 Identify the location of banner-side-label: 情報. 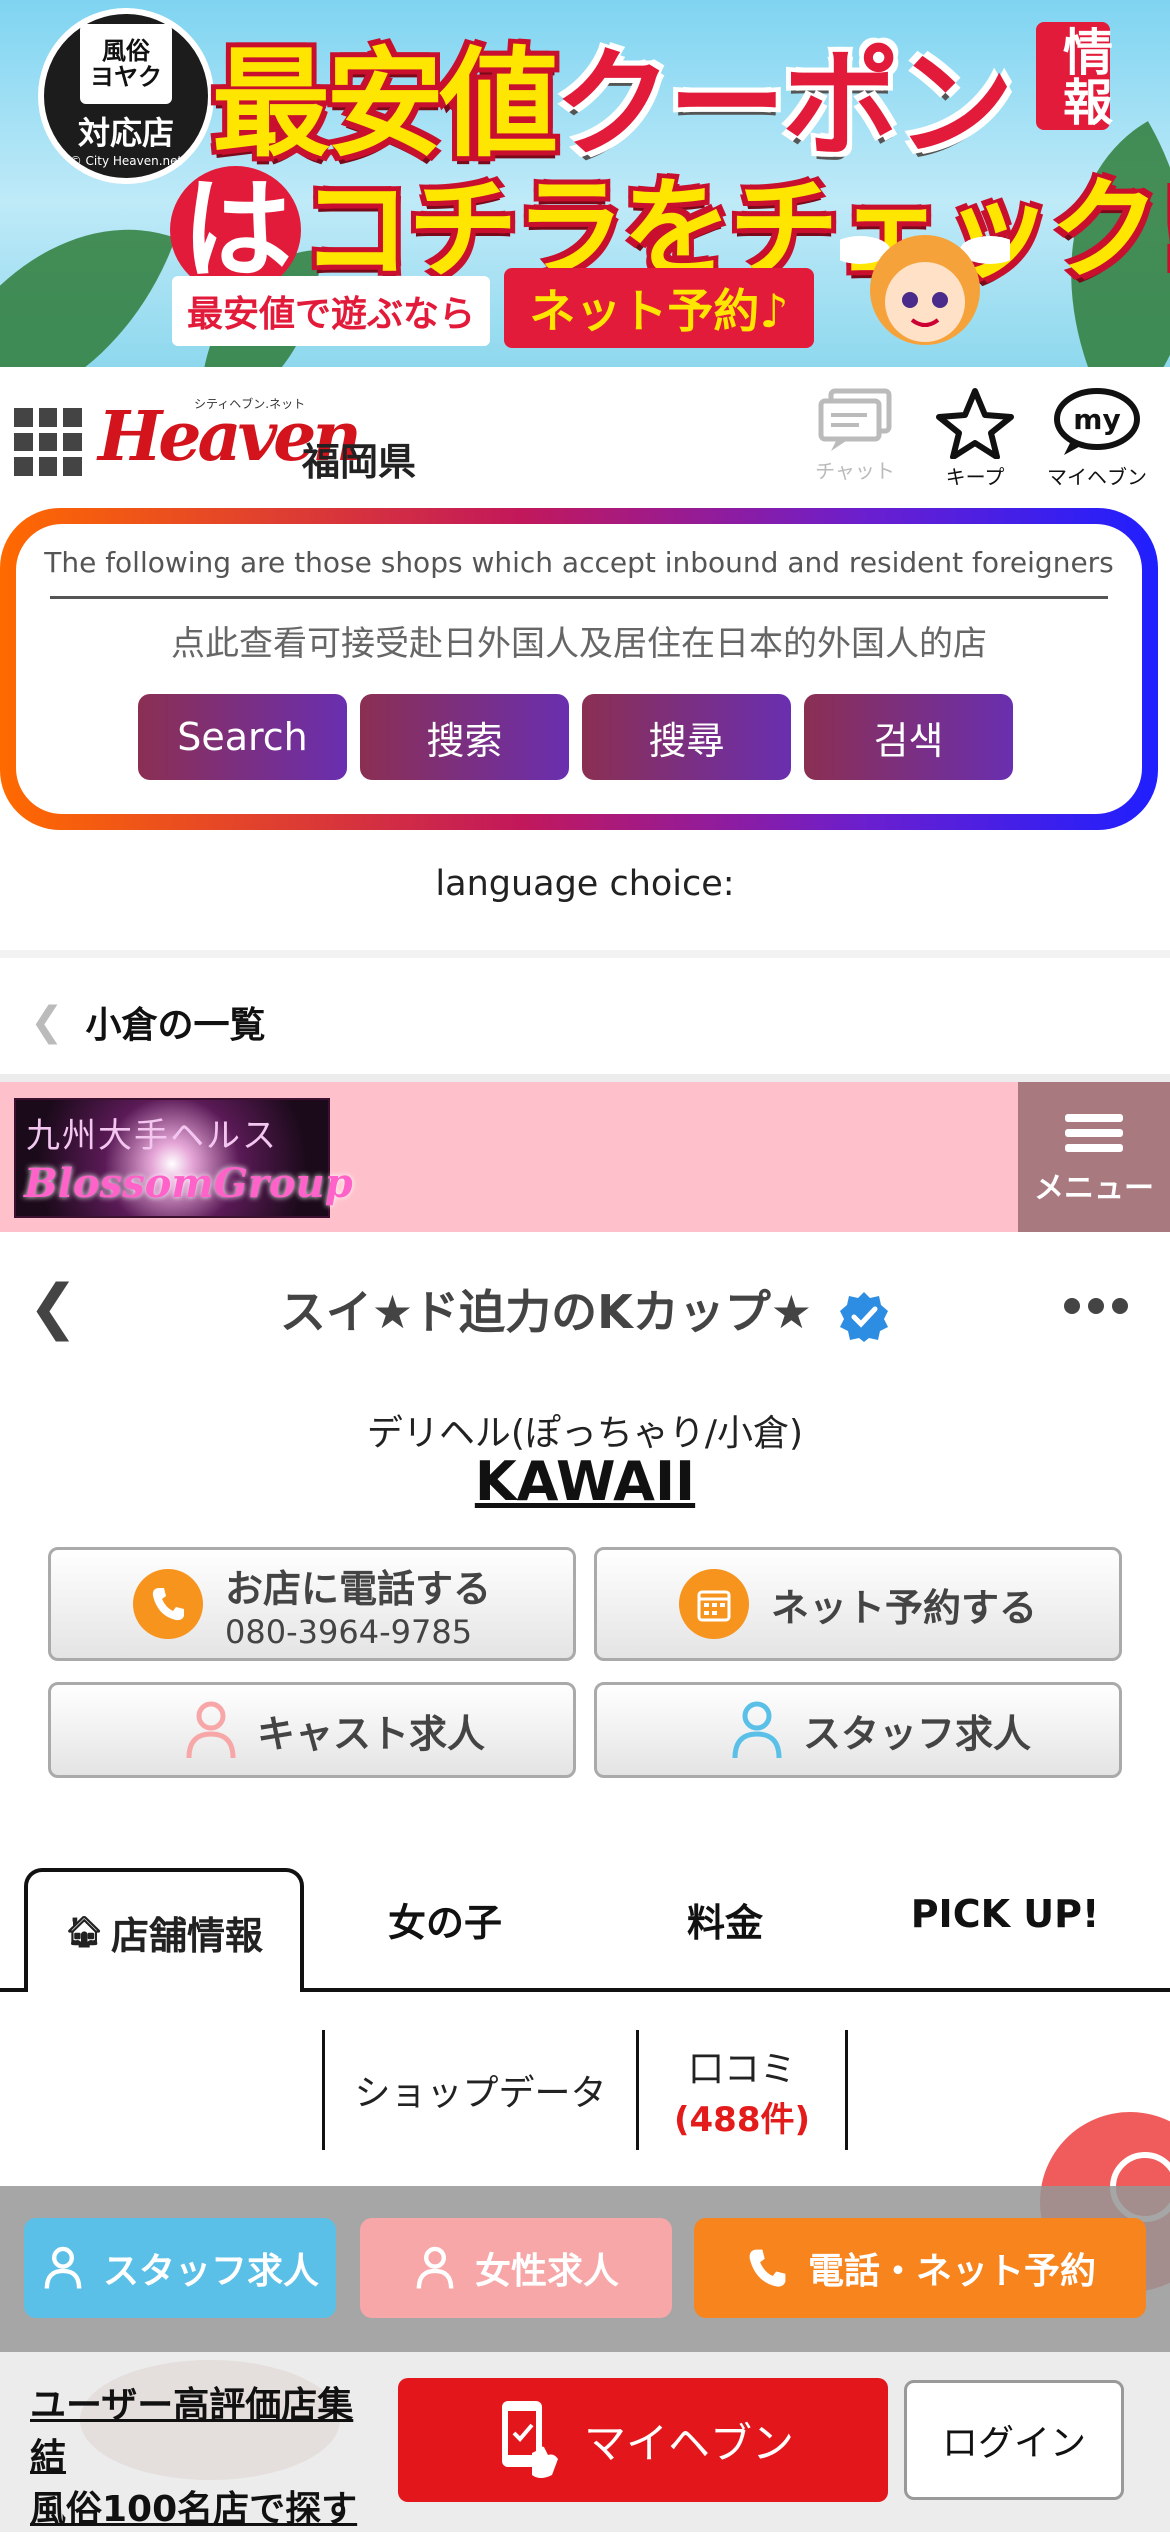
(1074, 76).